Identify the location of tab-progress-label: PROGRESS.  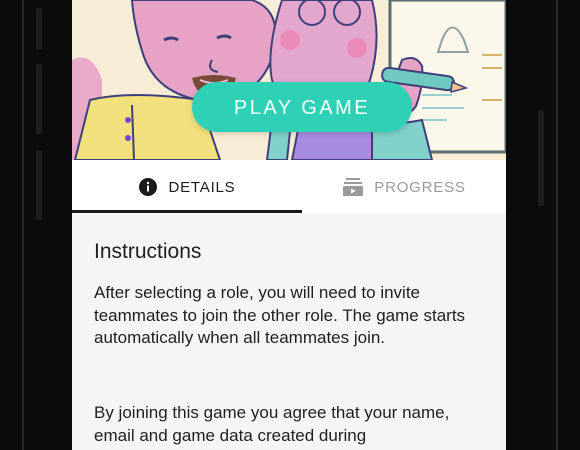
(420, 187).